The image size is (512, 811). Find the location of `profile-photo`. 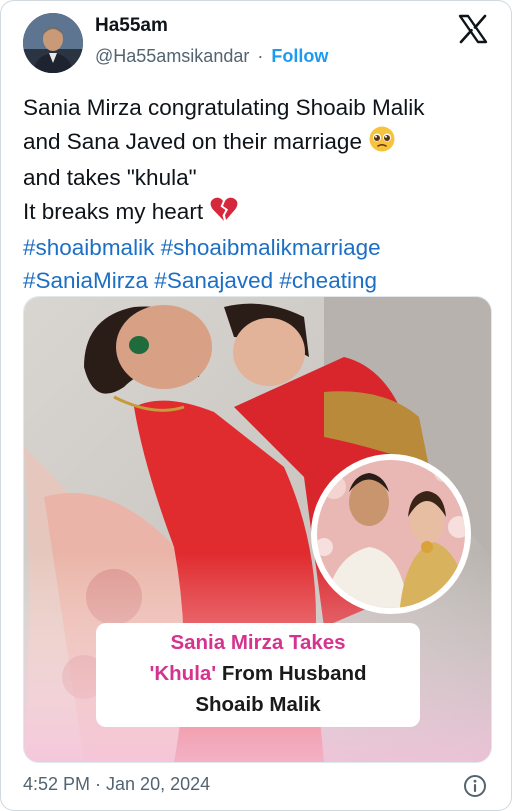

profile-photo is located at coordinates (53, 43).